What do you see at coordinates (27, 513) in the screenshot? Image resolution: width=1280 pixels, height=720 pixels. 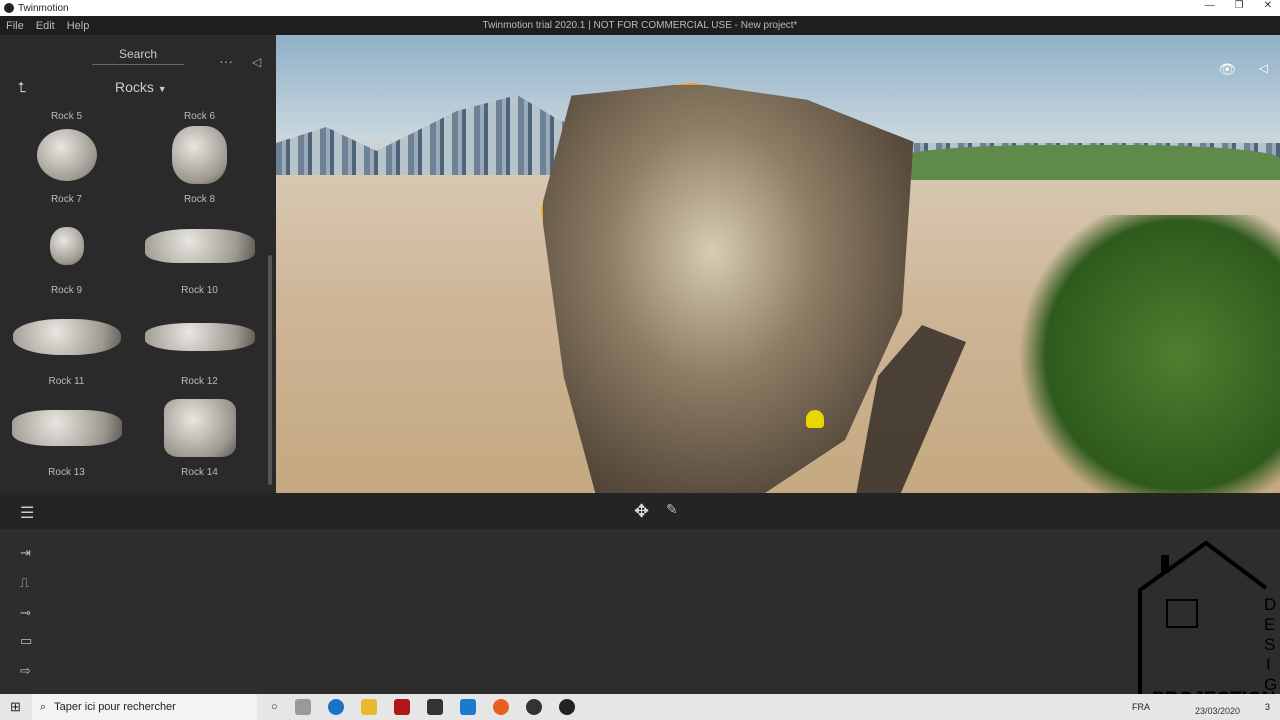 I see `menu-icon: ☰` at bounding box center [27, 513].